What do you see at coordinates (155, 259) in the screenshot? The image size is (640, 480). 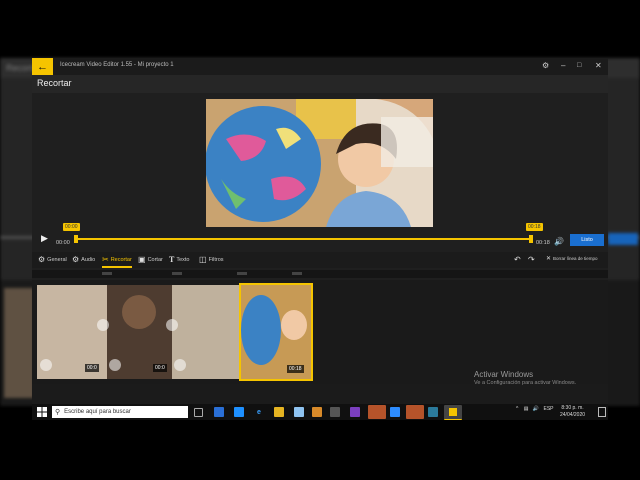 I see `tab-cortar-label: Cortar` at bounding box center [155, 259].